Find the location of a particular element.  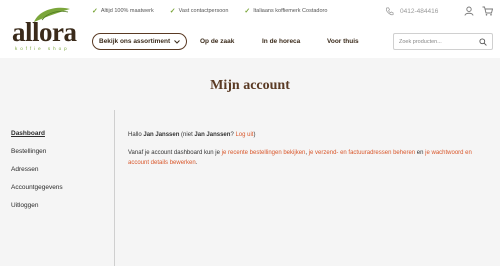

sidebar-divider is located at coordinates (114, 188).